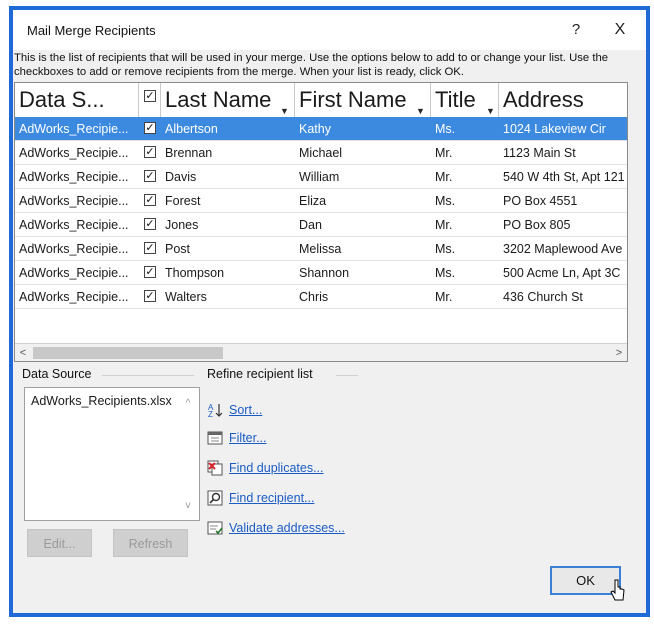 This screenshot has height=626, width=654. Describe the element at coordinates (191, 129) in the screenshot. I see `cell-last-name: Albertson` at that location.